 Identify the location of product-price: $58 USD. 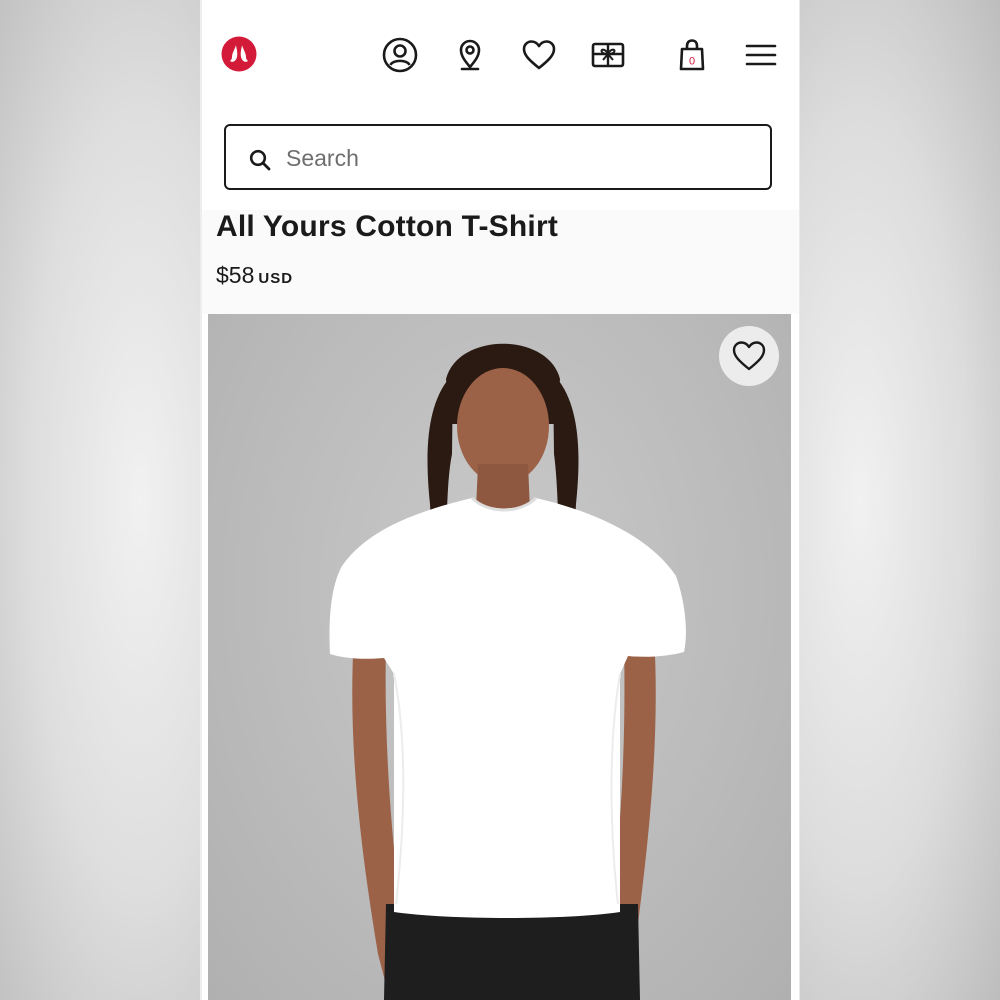
(254, 275).